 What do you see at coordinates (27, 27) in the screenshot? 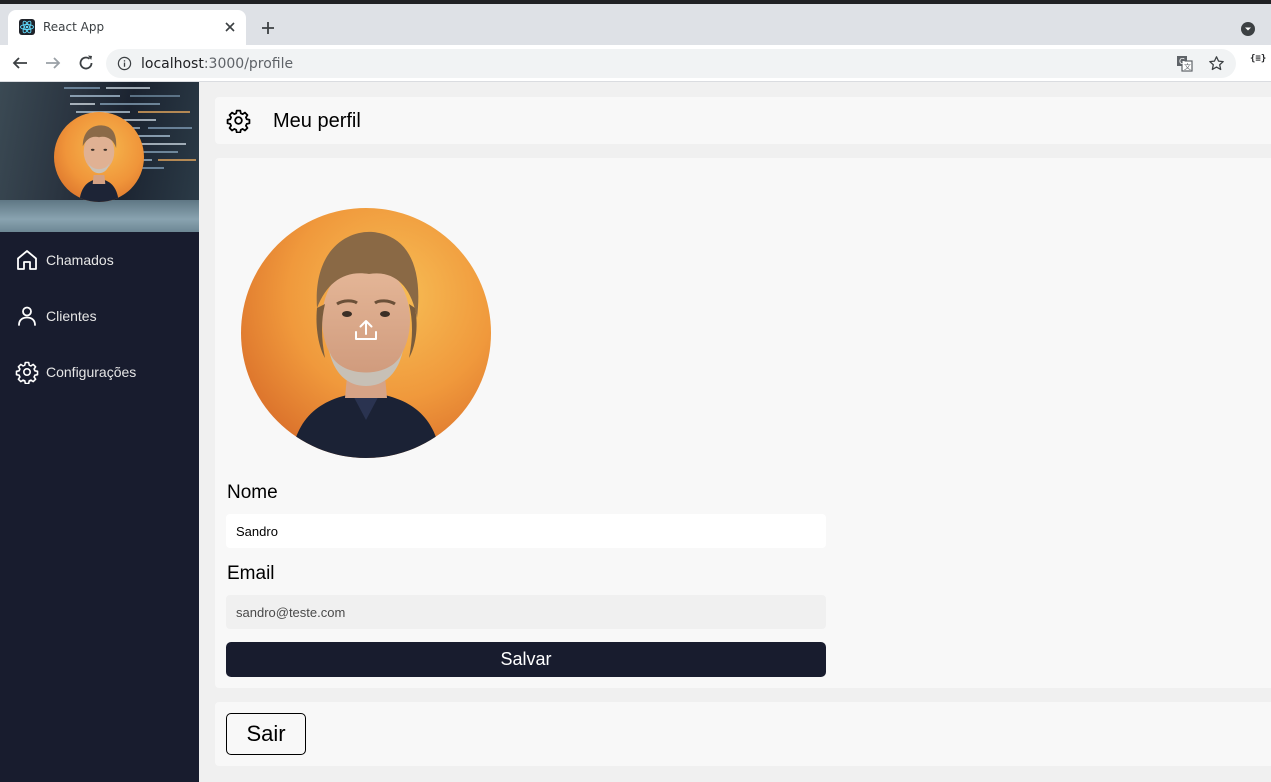
I see `react-logo-icon` at bounding box center [27, 27].